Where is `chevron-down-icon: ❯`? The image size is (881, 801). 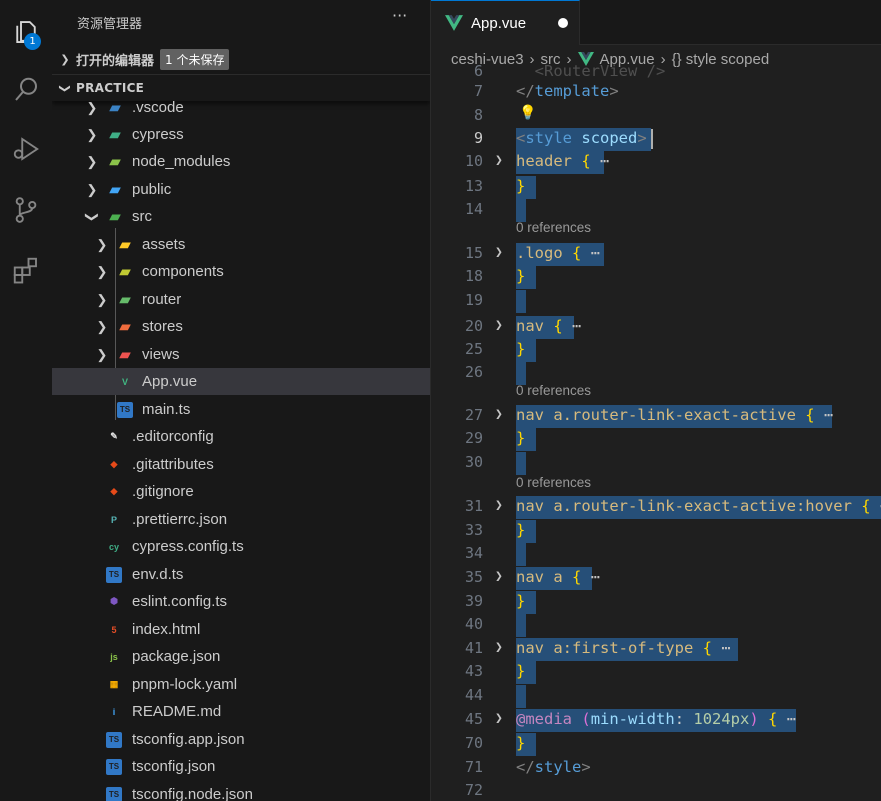
chevron-down-icon: ❯ is located at coordinates (65, 88).